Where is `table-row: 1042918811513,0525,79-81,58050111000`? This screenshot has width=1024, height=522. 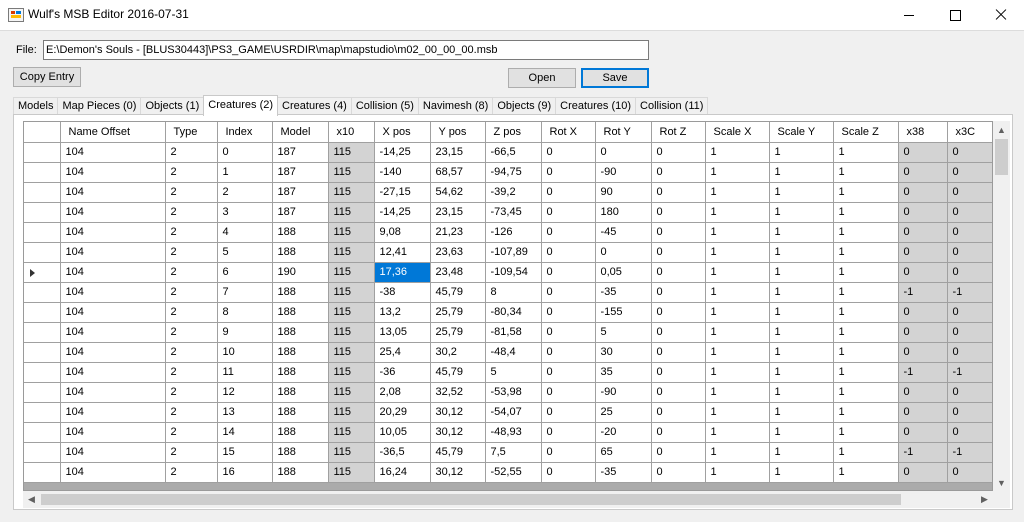 table-row: 1042918811513,0525,79-81,58050111000 is located at coordinates (508, 332).